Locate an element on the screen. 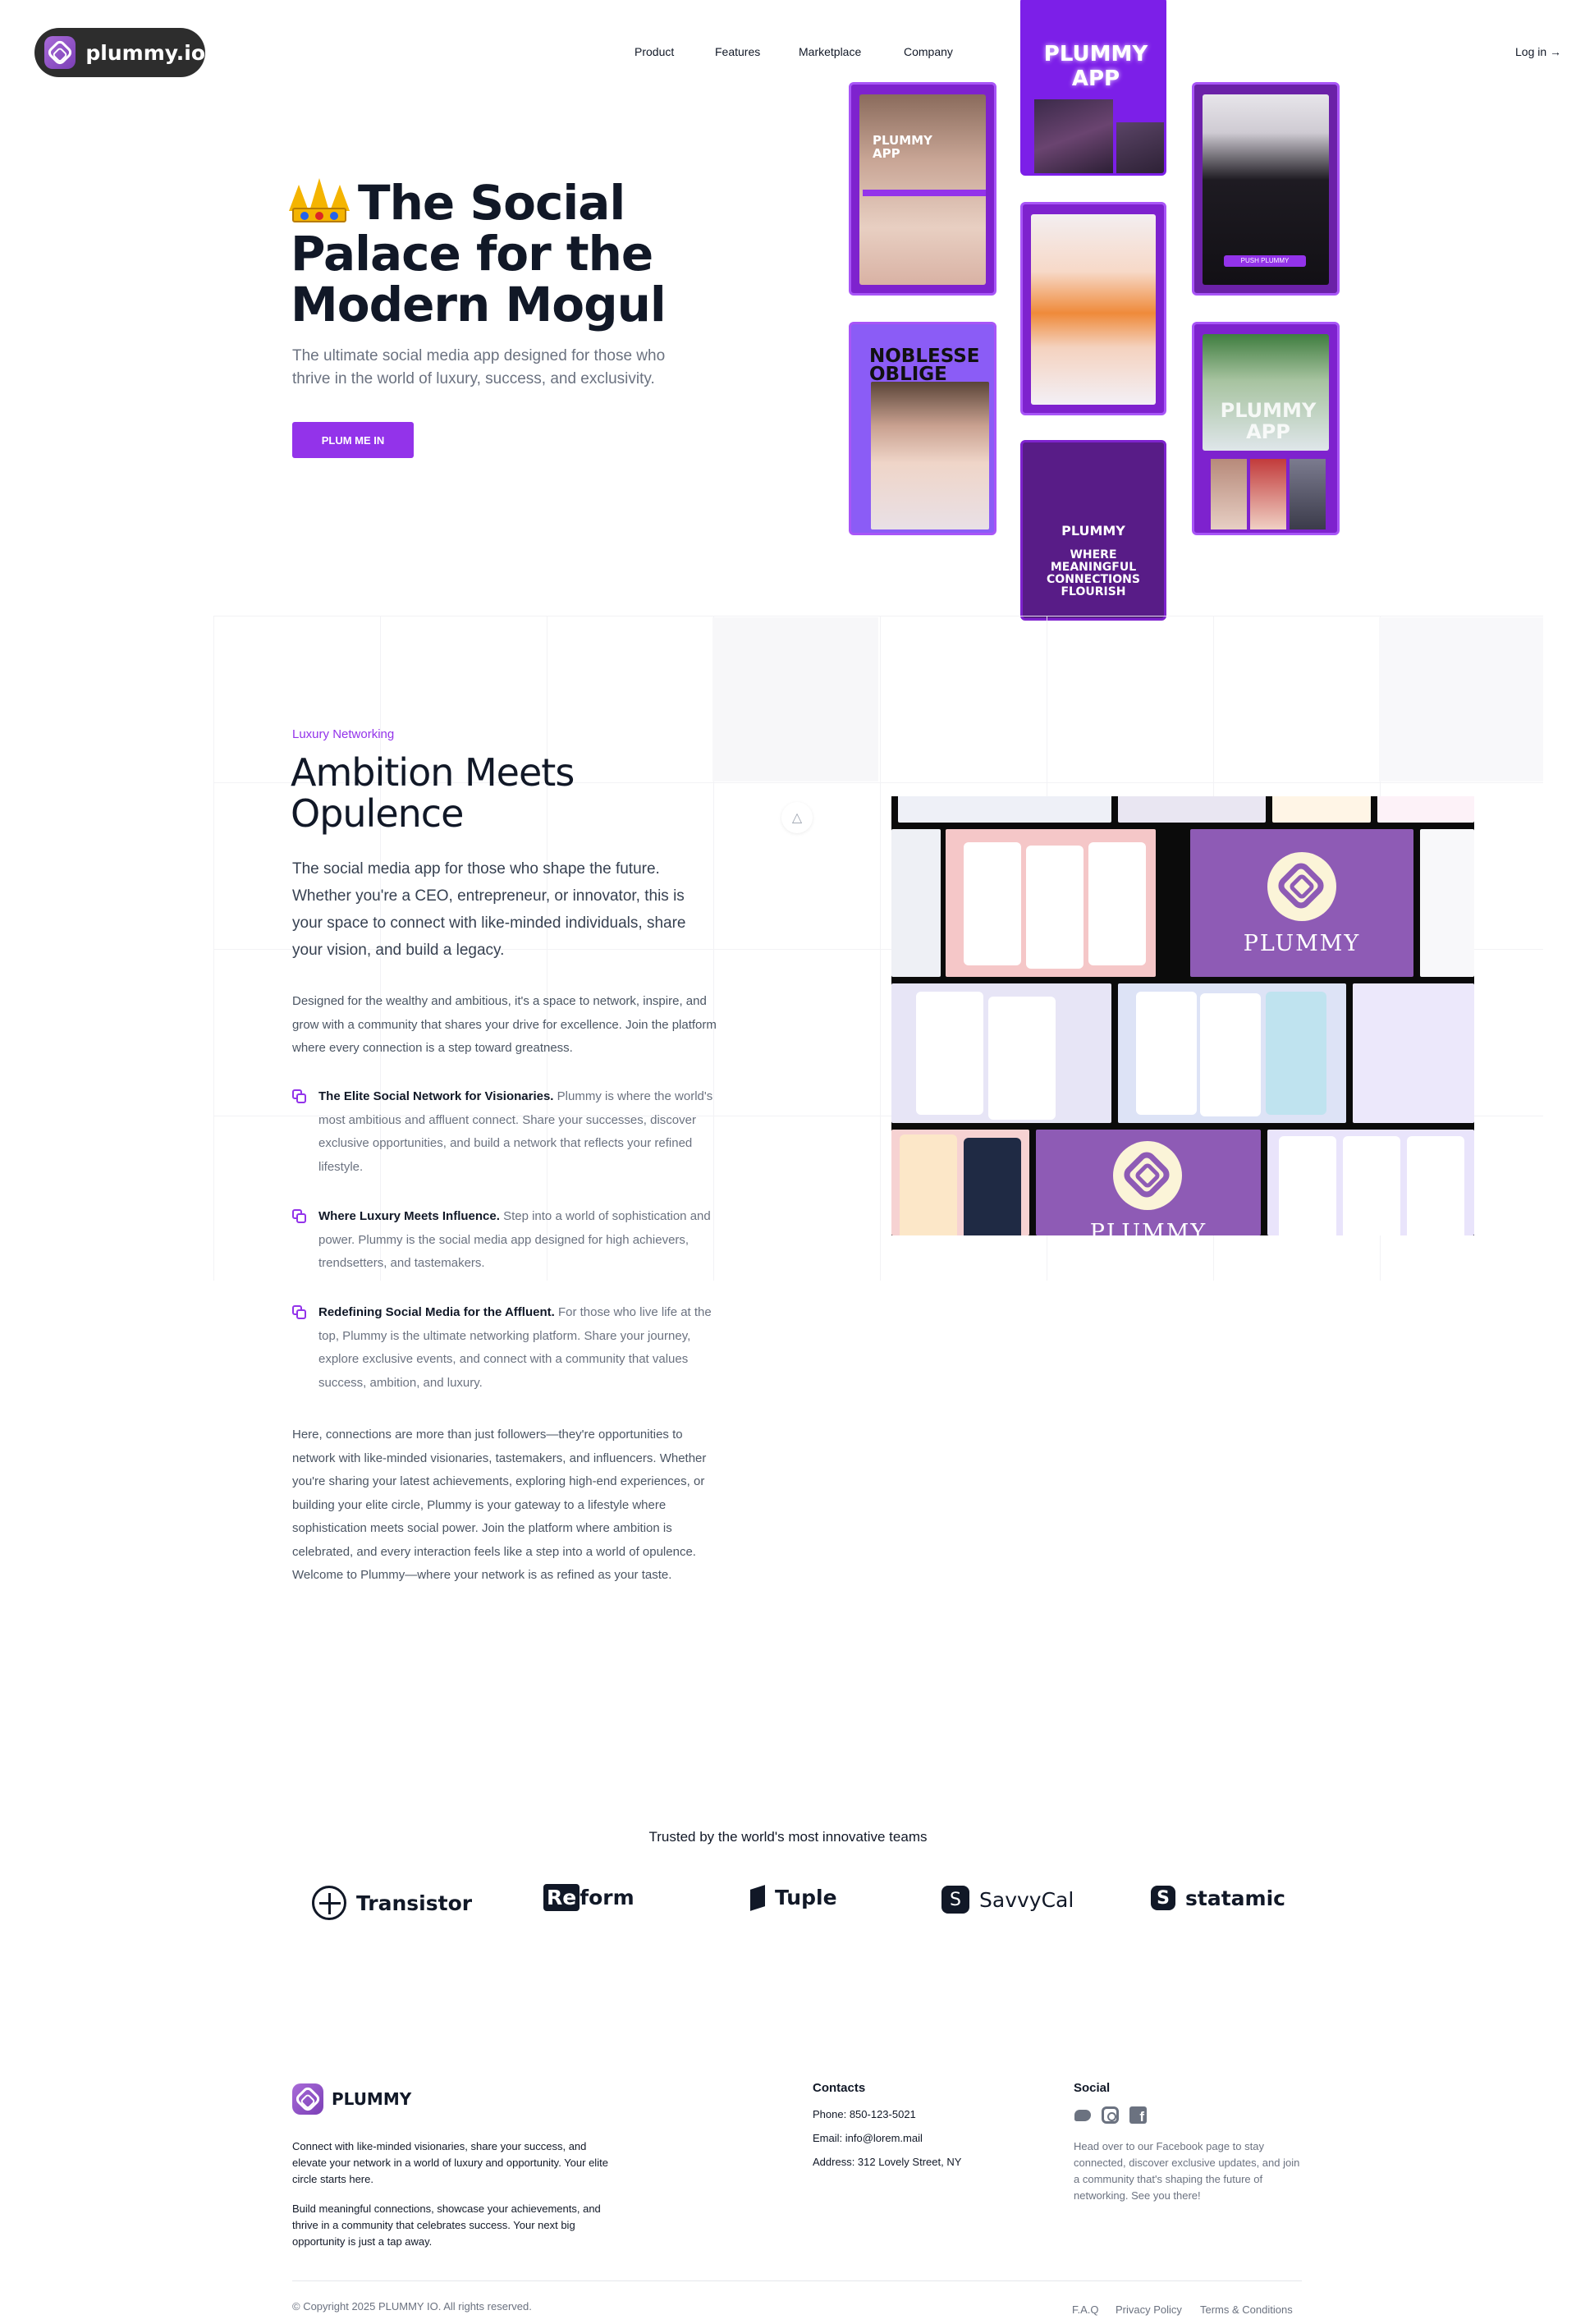 This screenshot has height=2324, width=1576. transistor-icon is located at coordinates (329, 1903).